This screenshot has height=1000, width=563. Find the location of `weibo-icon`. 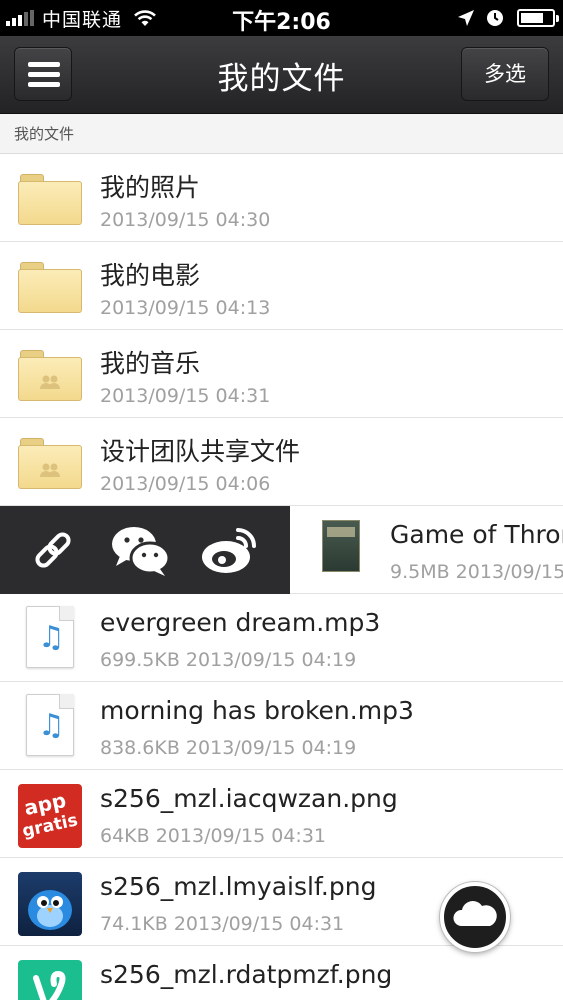

weibo-icon is located at coordinates (229, 551).